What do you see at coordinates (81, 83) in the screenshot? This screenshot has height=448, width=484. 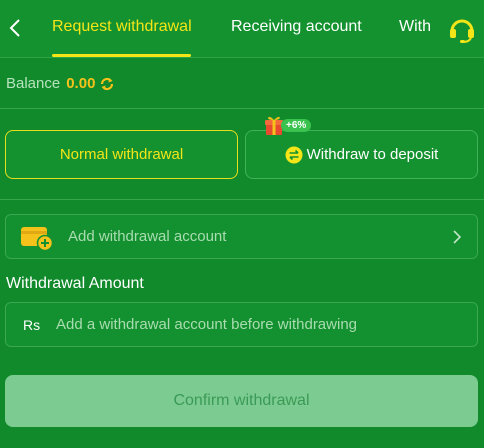 I see `balance-value: 0.00` at bounding box center [81, 83].